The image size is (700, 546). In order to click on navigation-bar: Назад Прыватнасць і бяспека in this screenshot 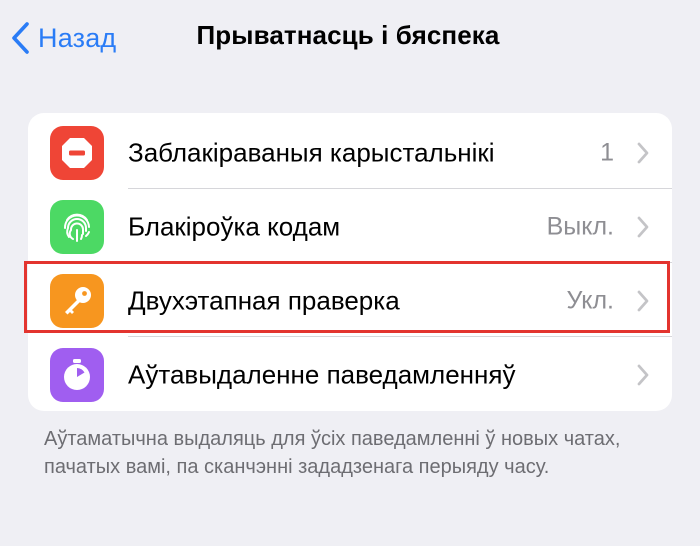, I will do `click(350, 40)`.